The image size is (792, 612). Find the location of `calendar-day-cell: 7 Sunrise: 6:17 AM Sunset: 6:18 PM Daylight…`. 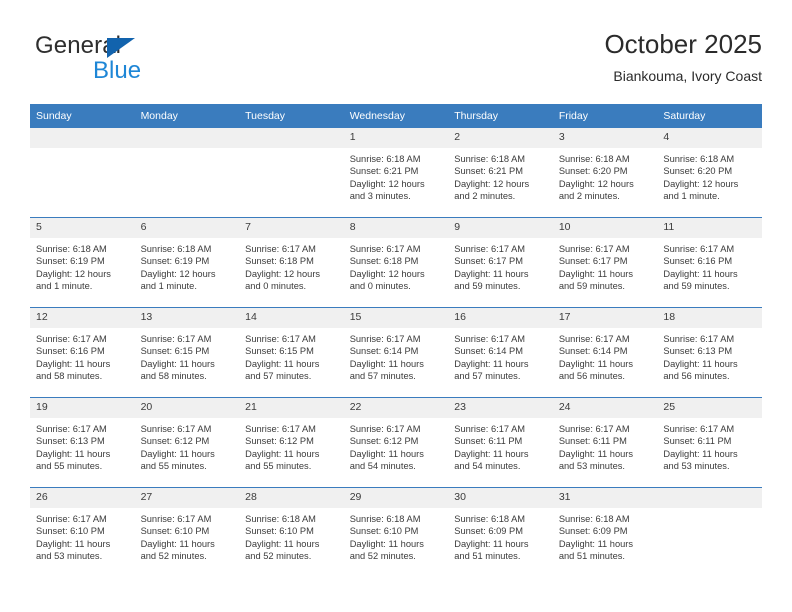

calendar-day-cell: 7 Sunrise: 6:17 AM Sunset: 6:18 PM Daylight… is located at coordinates (291, 262).